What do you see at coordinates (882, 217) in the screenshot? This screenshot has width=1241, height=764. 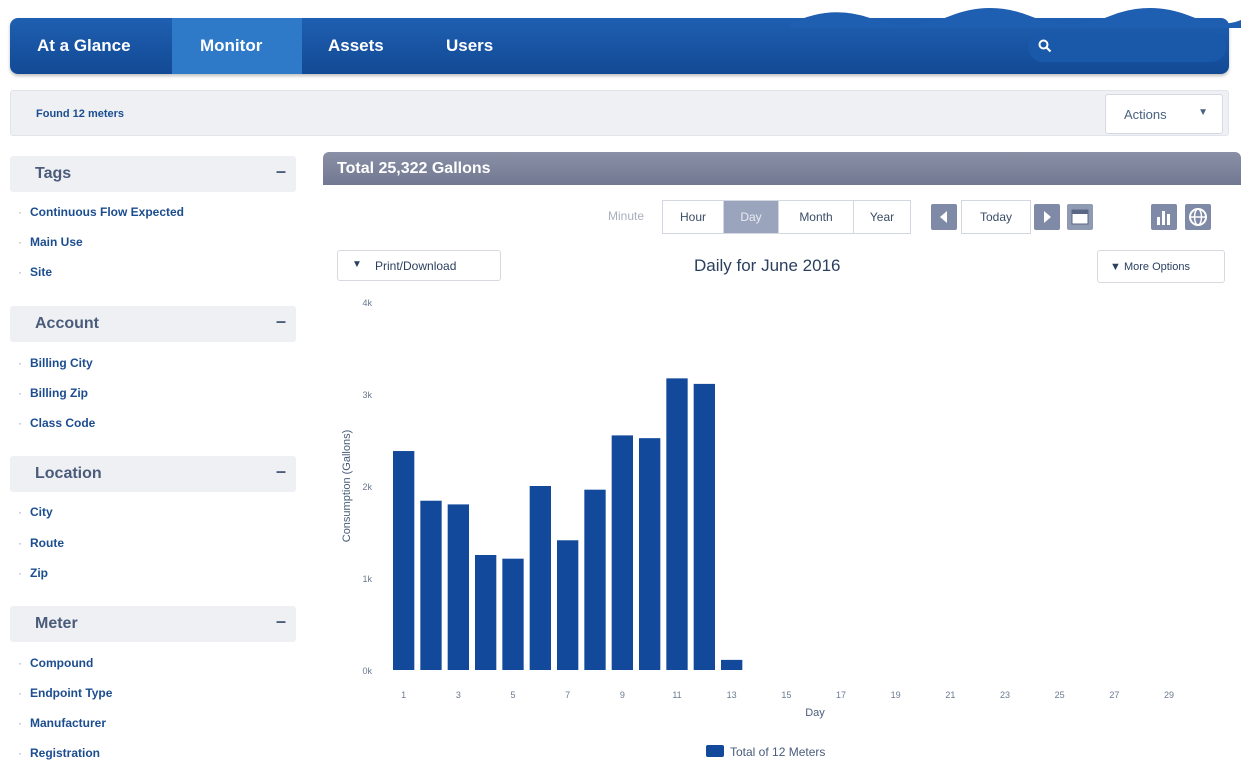 I see `period-year: Year` at bounding box center [882, 217].